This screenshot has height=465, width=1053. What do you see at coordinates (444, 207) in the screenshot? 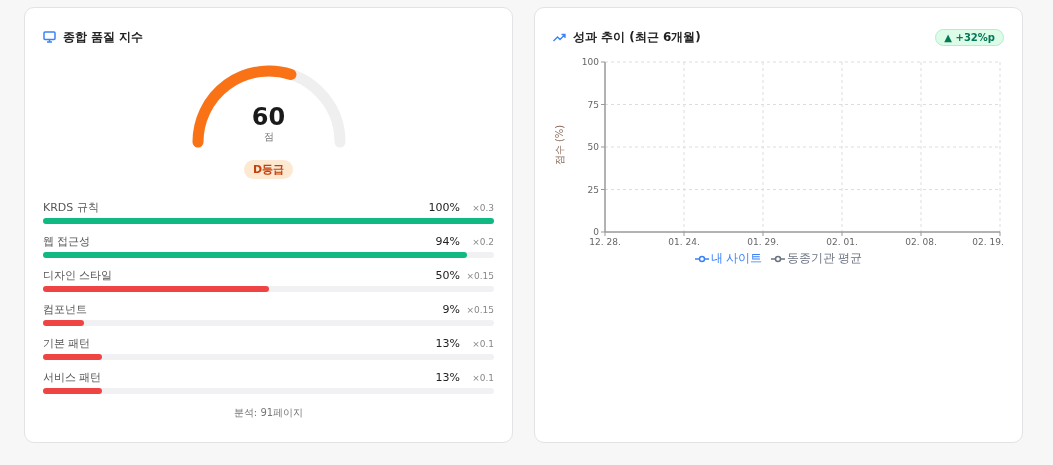
I see `metric-percent: 100%` at bounding box center [444, 207].